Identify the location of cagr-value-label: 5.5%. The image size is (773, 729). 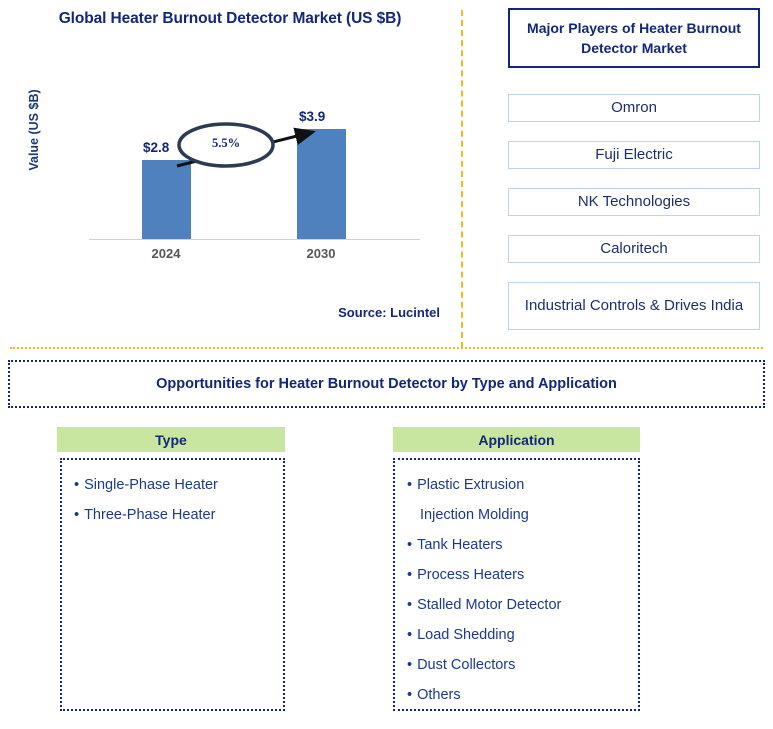
(226, 143).